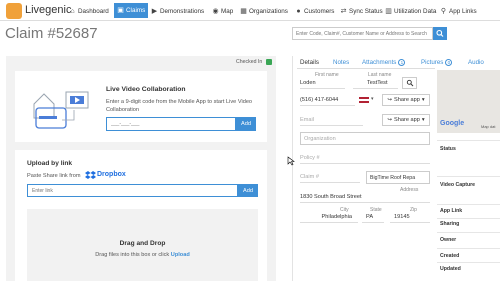  Describe the element at coordinates (432, 62) in the screenshot. I see `tab-label: Pictures` at that location.